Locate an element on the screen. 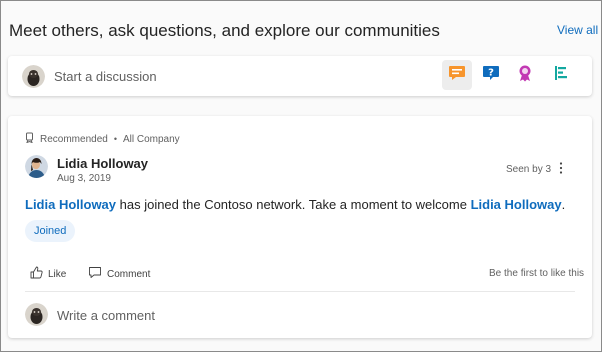 The image size is (602, 352). poll-icon is located at coordinates (561, 75).